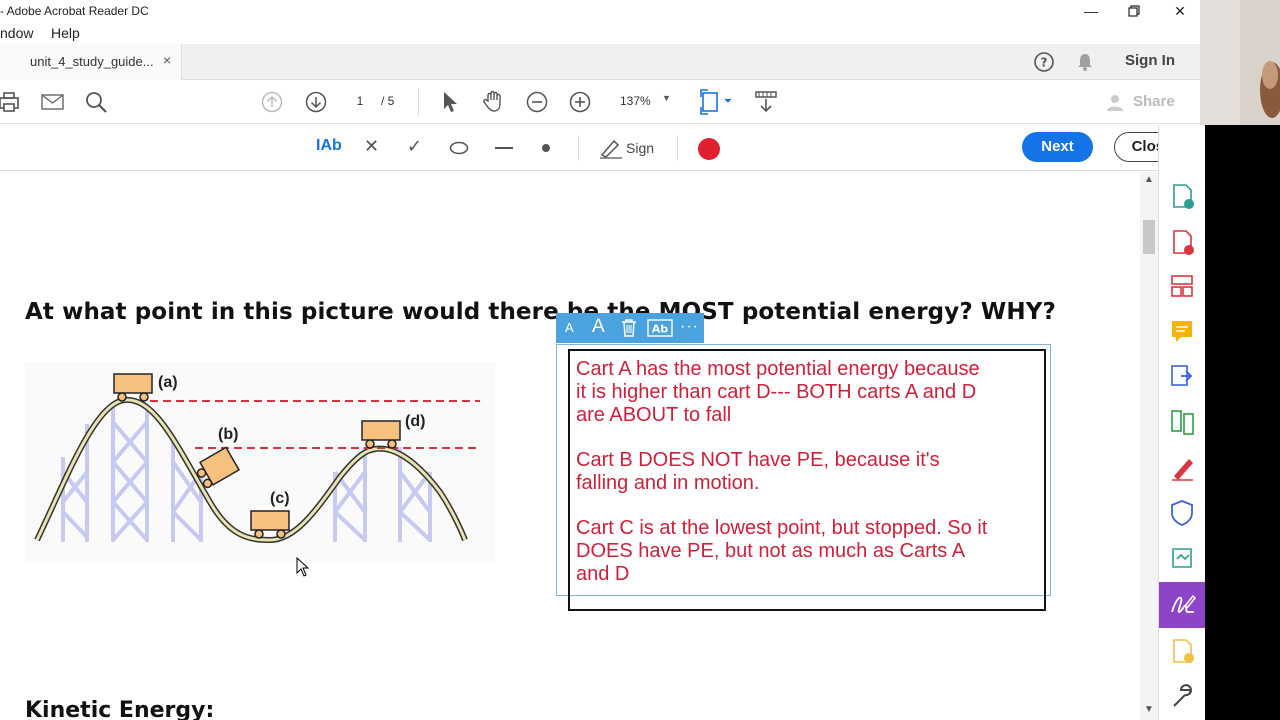  Describe the element at coordinates (415, 421) in the screenshot. I see `label-d: (d)` at that location.